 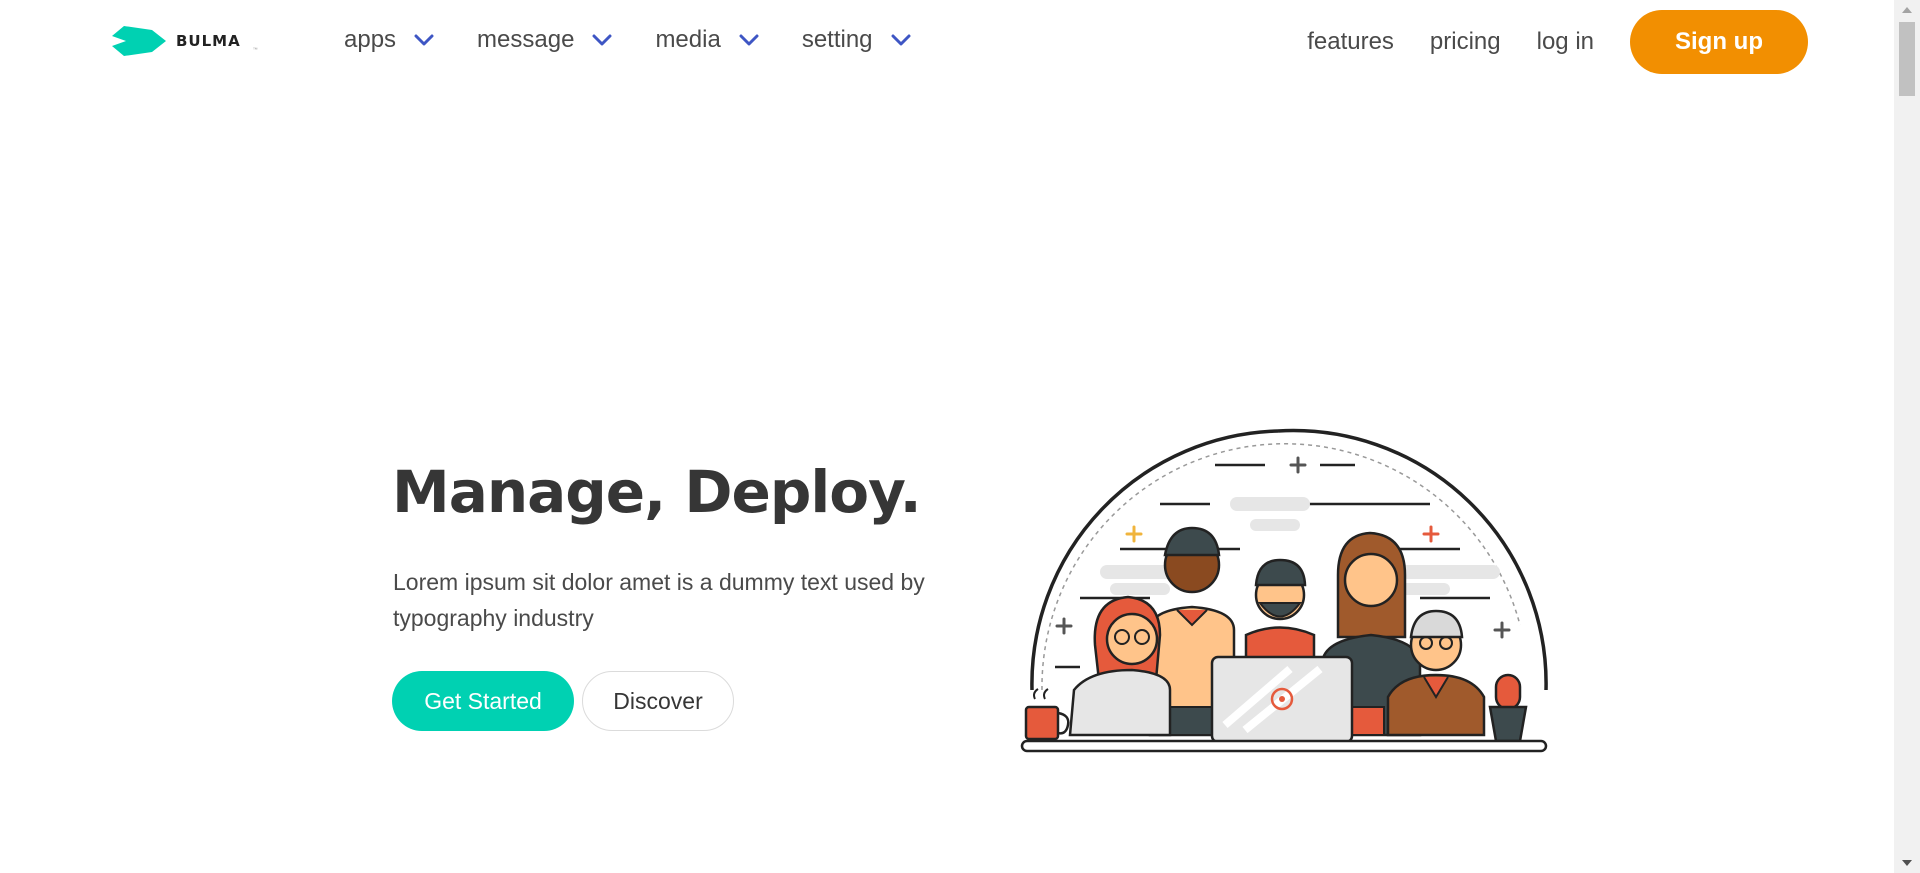 I want to click on get-started-button: Get Started, so click(x=483, y=701).